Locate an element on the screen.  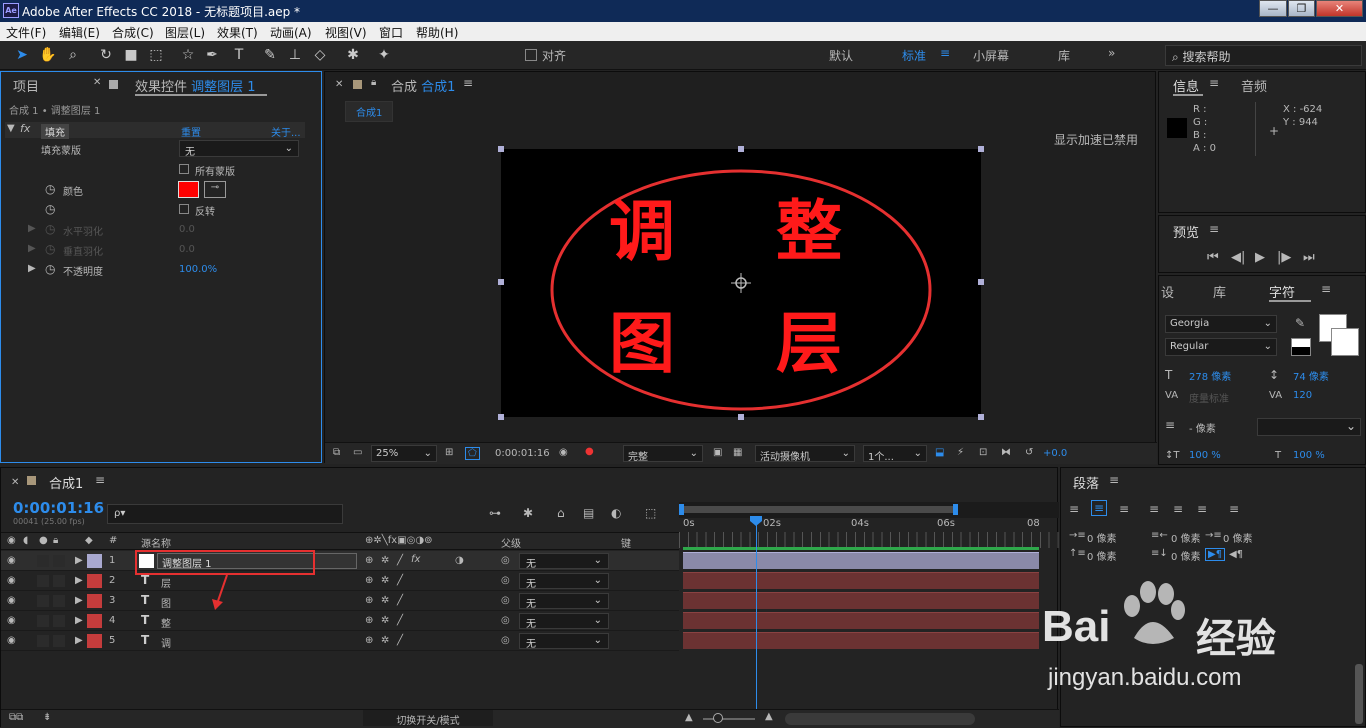
zoom-tool-icon: ⌕ is located at coordinates (73, 55).